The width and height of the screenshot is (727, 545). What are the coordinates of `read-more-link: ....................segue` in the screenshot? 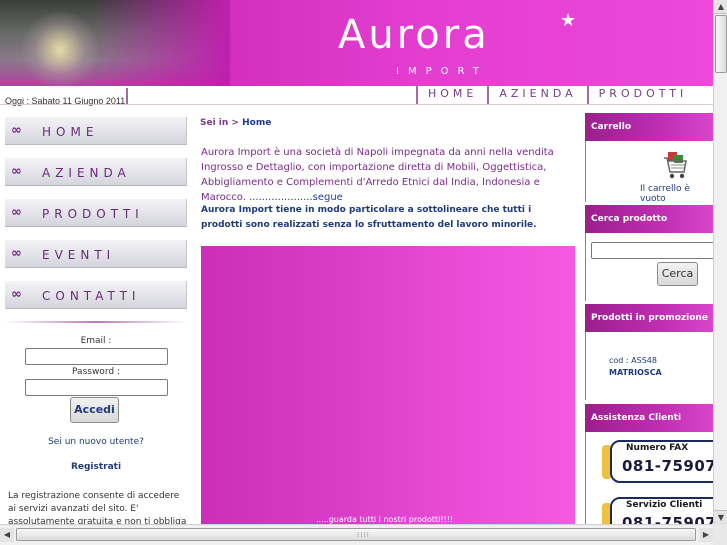 It's located at (296, 197).